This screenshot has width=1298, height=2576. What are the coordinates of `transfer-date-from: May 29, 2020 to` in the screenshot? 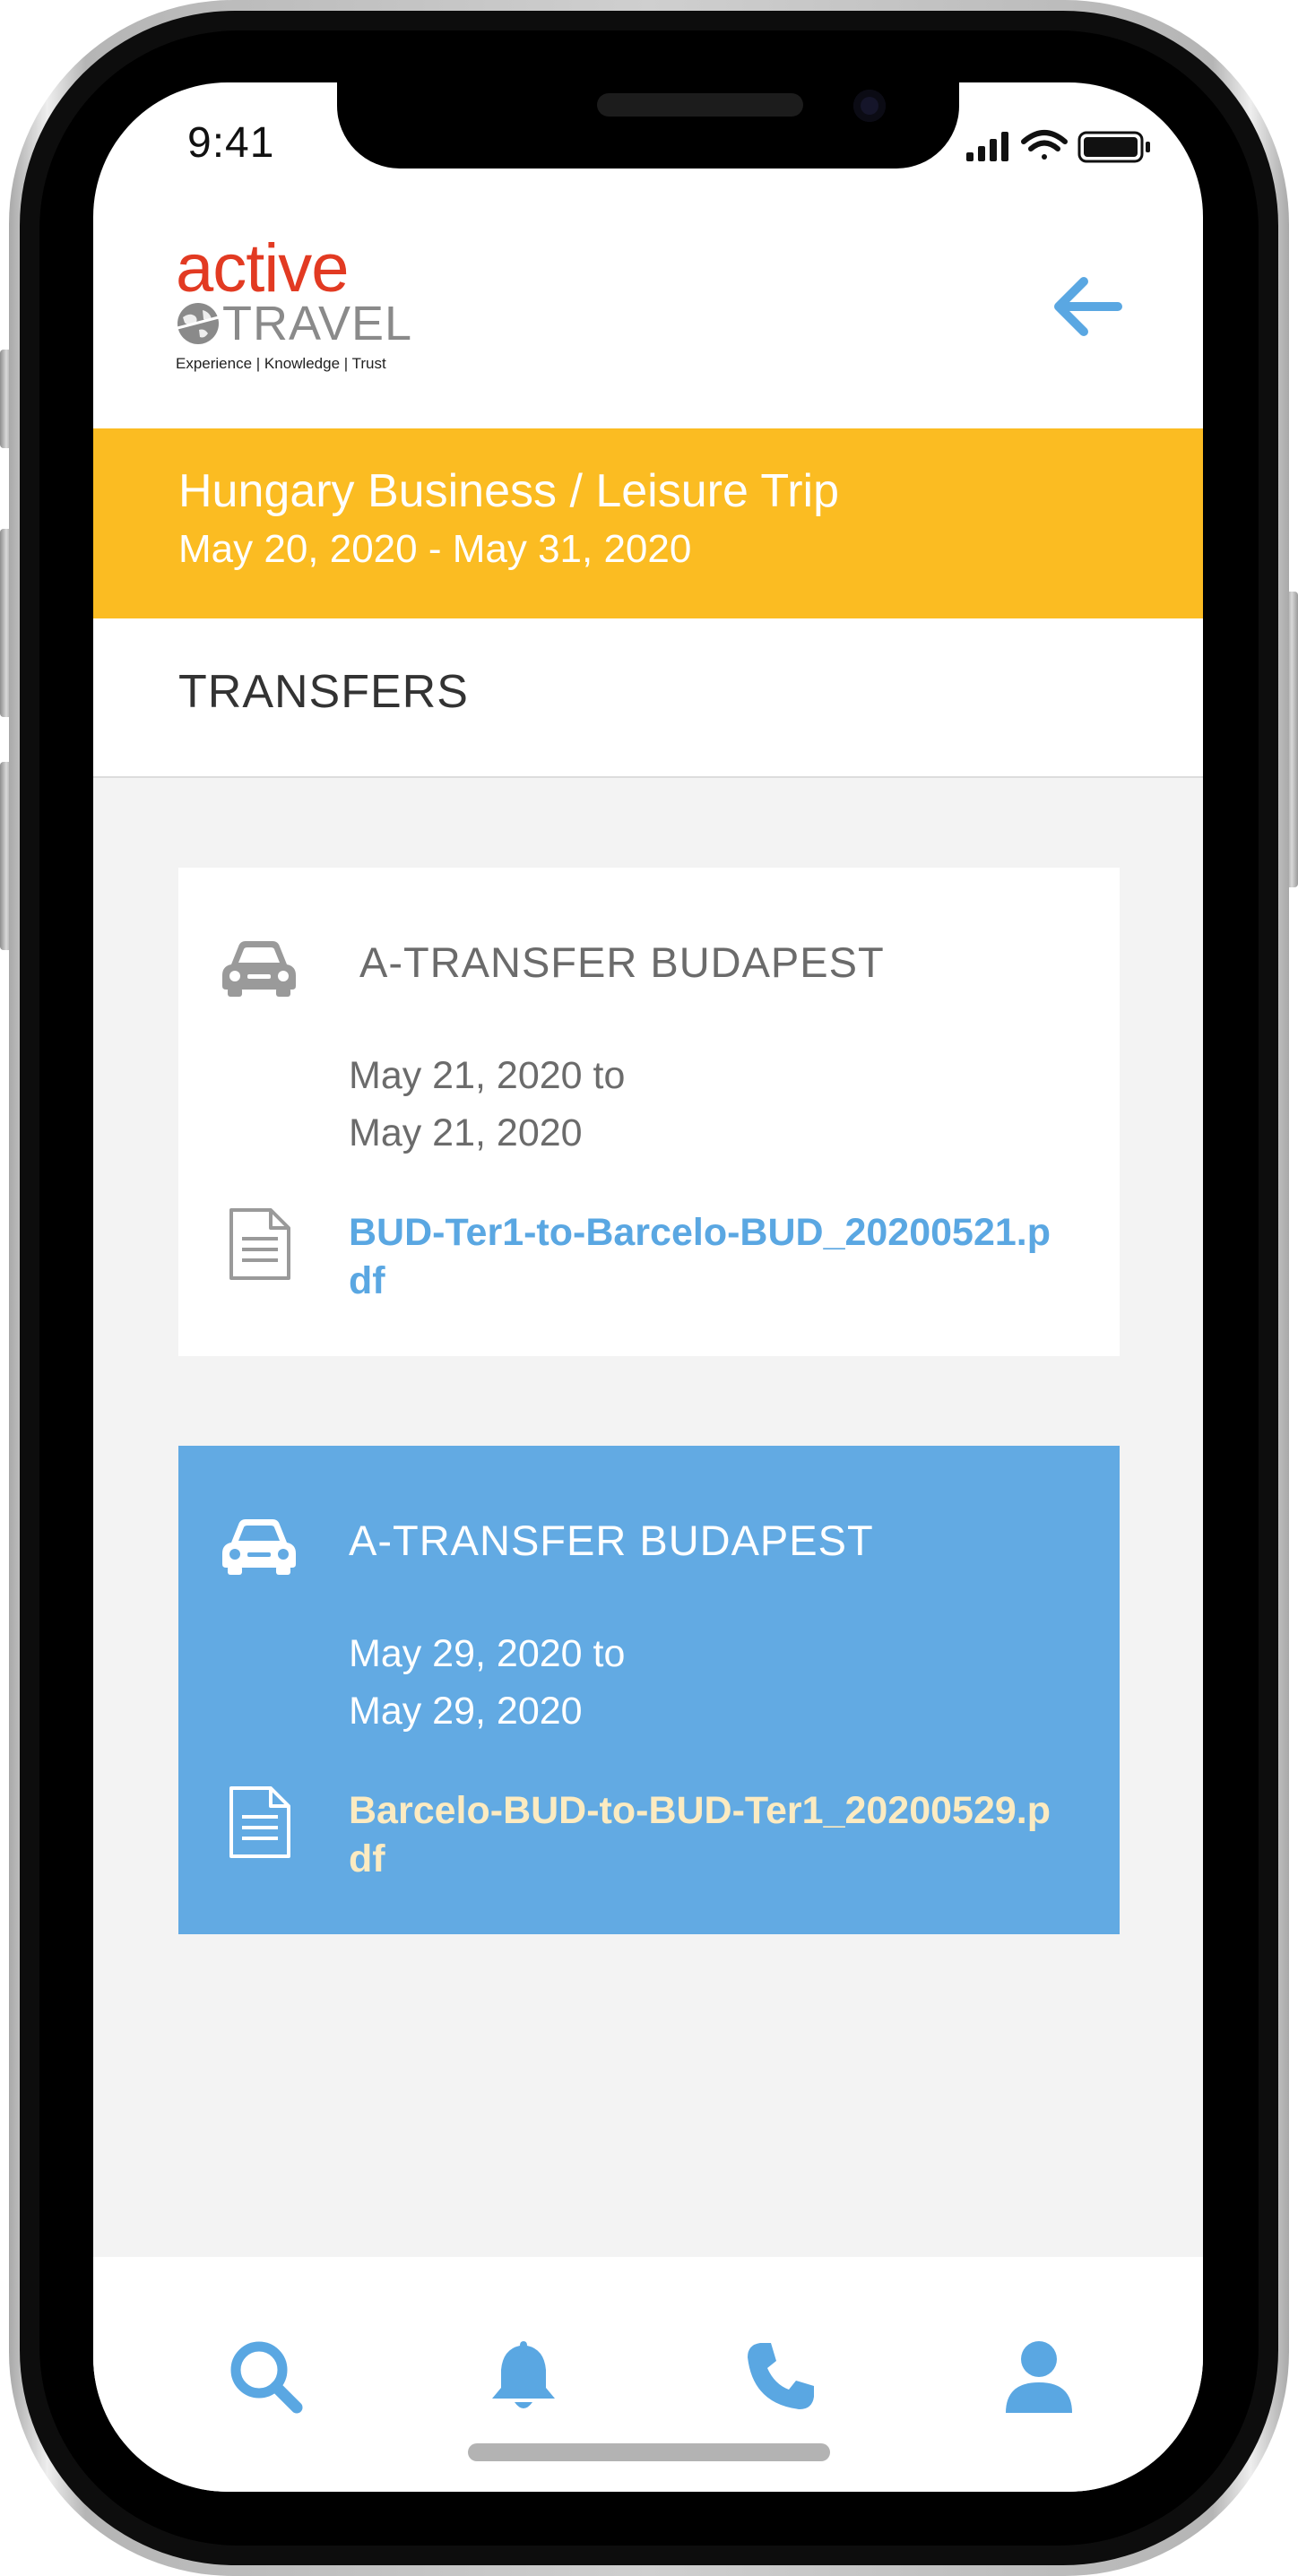 It's located at (487, 1653).